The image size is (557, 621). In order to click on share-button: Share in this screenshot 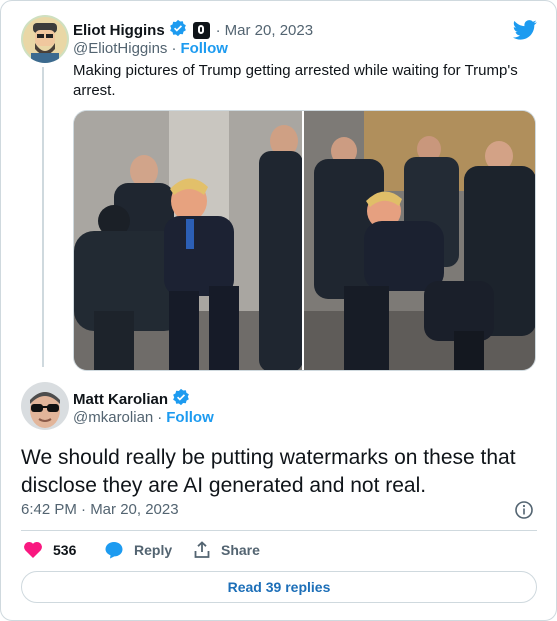, I will do `click(226, 550)`.